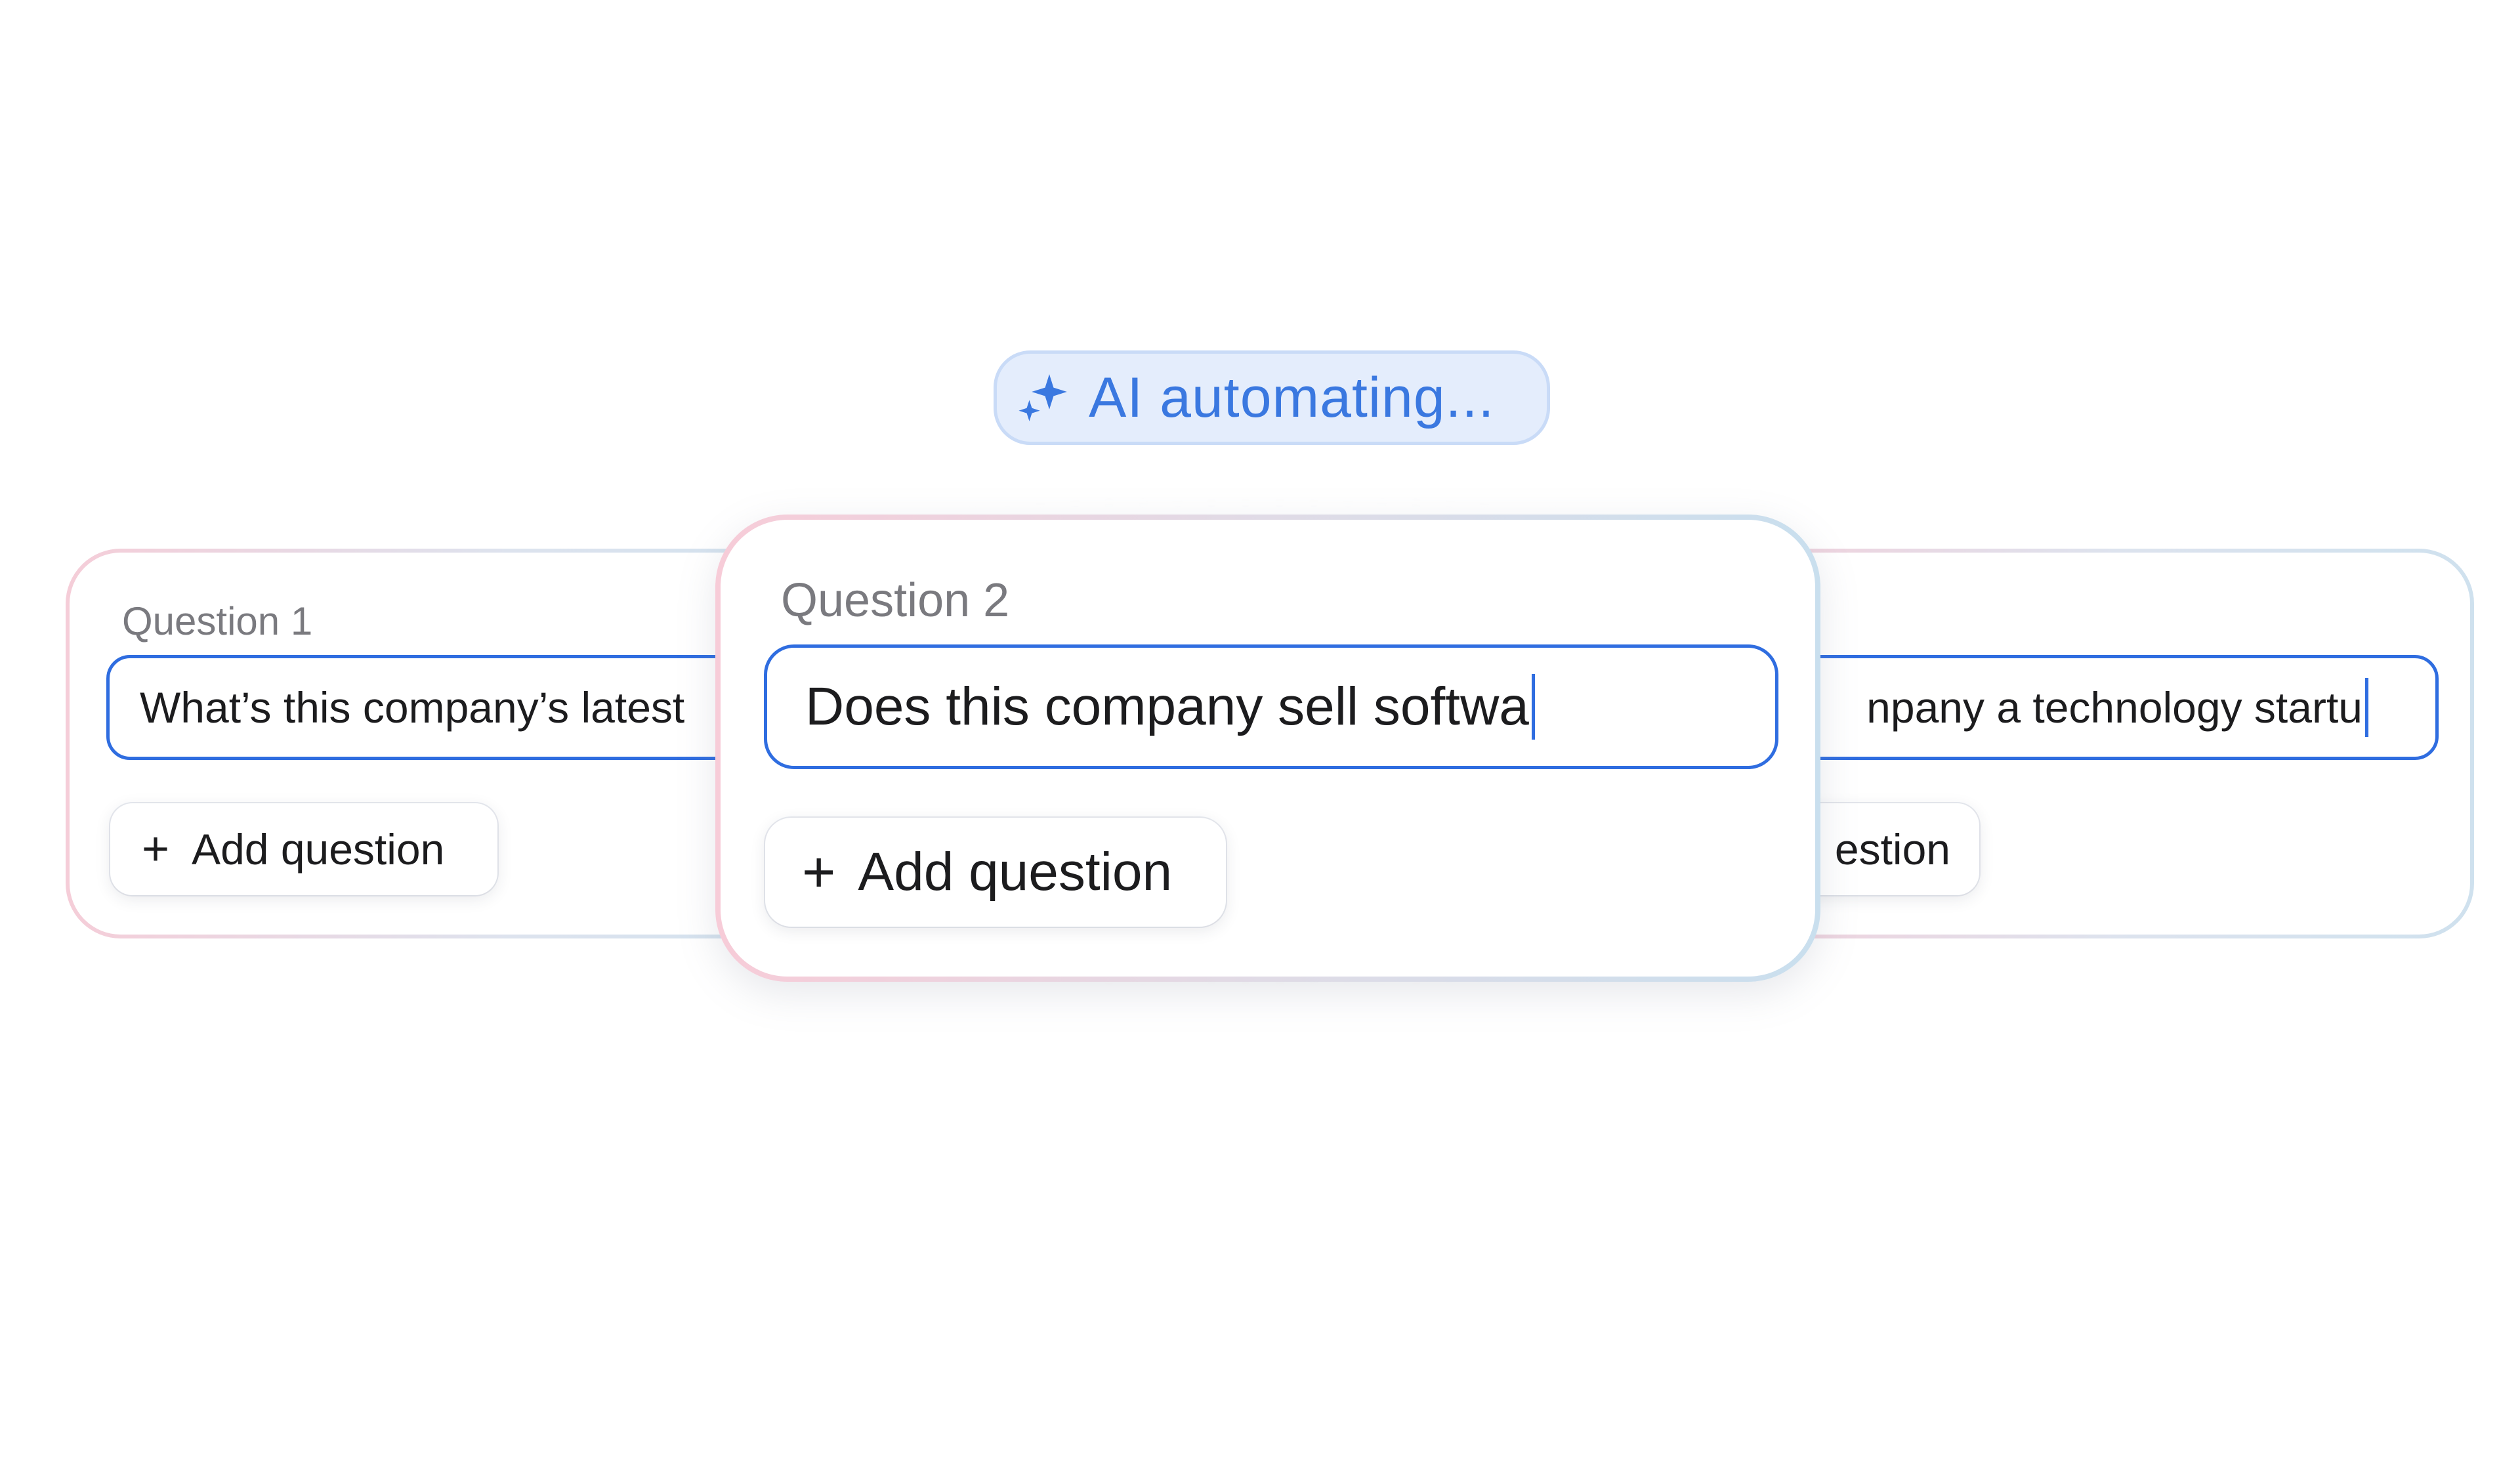 This screenshot has width=2520, height=1474. I want to click on question-label: Question 1, so click(217, 621).